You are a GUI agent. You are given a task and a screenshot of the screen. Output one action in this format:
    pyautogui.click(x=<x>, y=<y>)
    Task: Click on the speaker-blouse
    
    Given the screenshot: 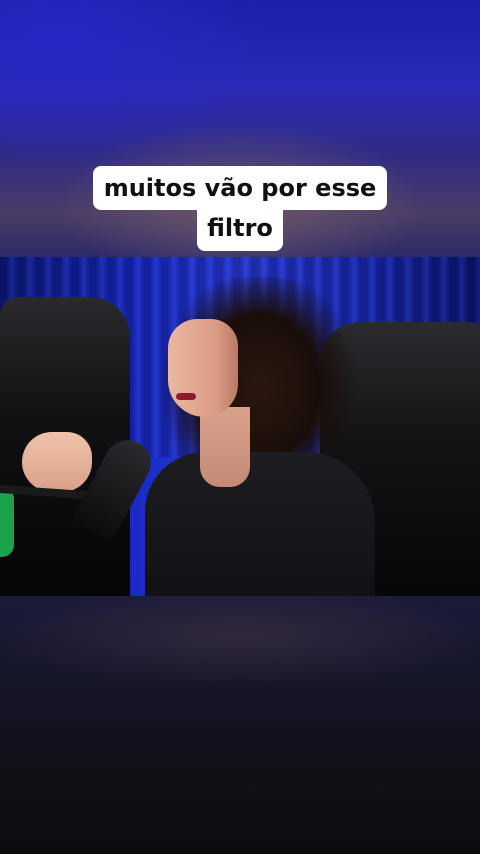 What is the action you would take?
    pyautogui.click(x=260, y=524)
    